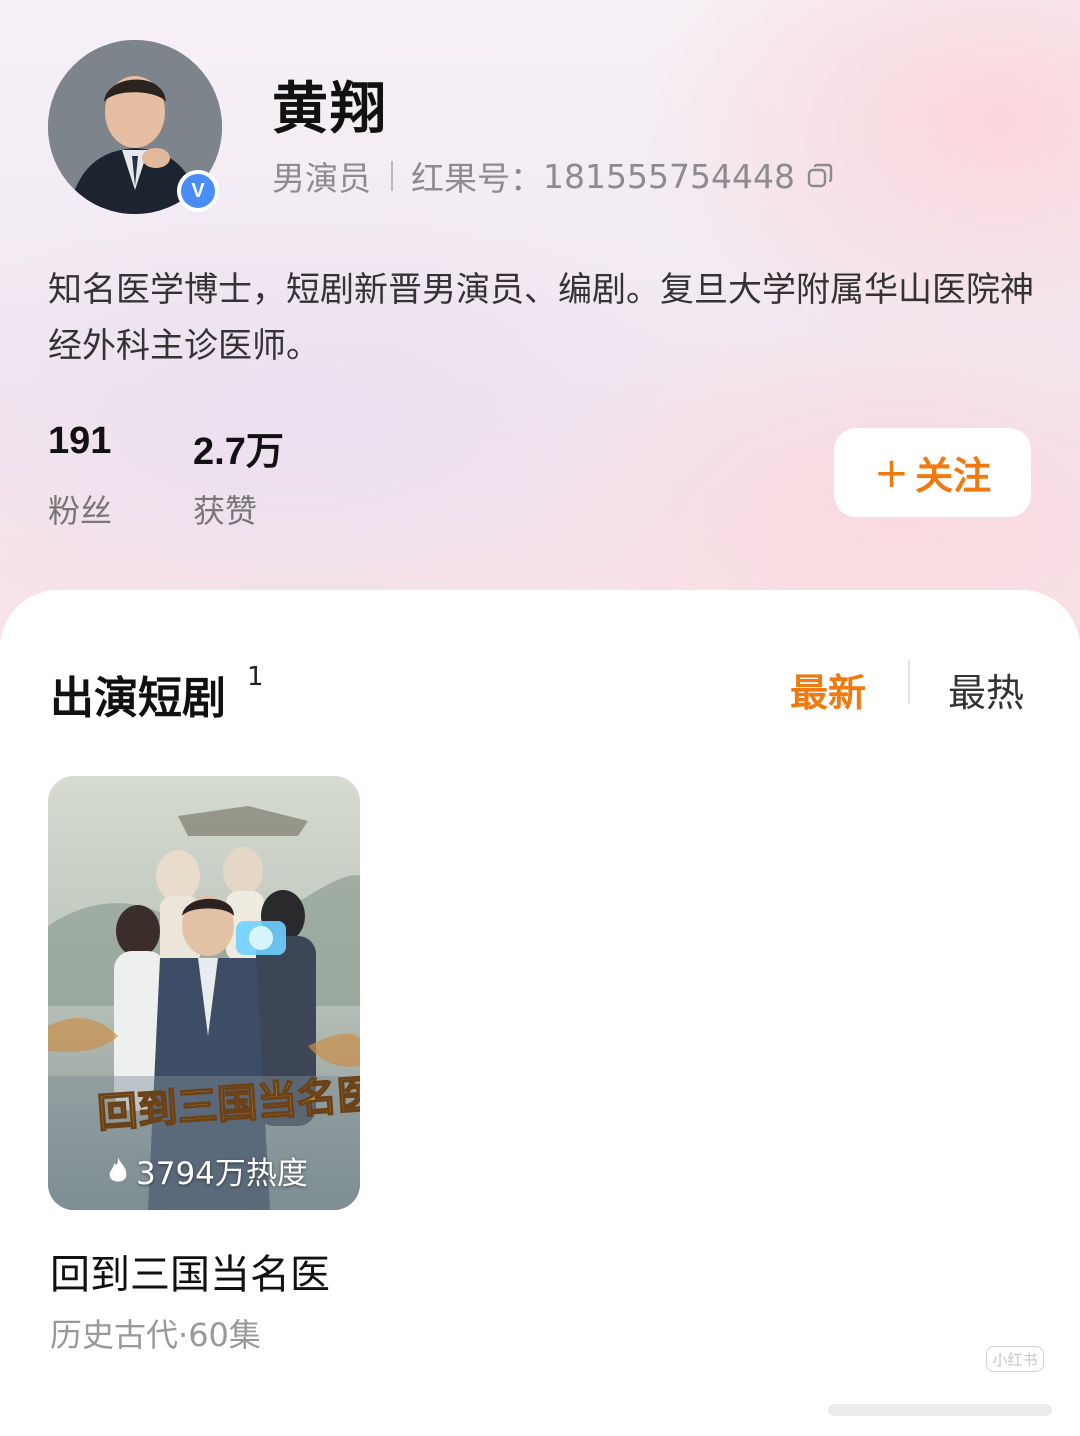 The image size is (1080, 1436). Describe the element at coordinates (204, 993) in the screenshot. I see `drama-poster: 回到三国当名医` at that location.